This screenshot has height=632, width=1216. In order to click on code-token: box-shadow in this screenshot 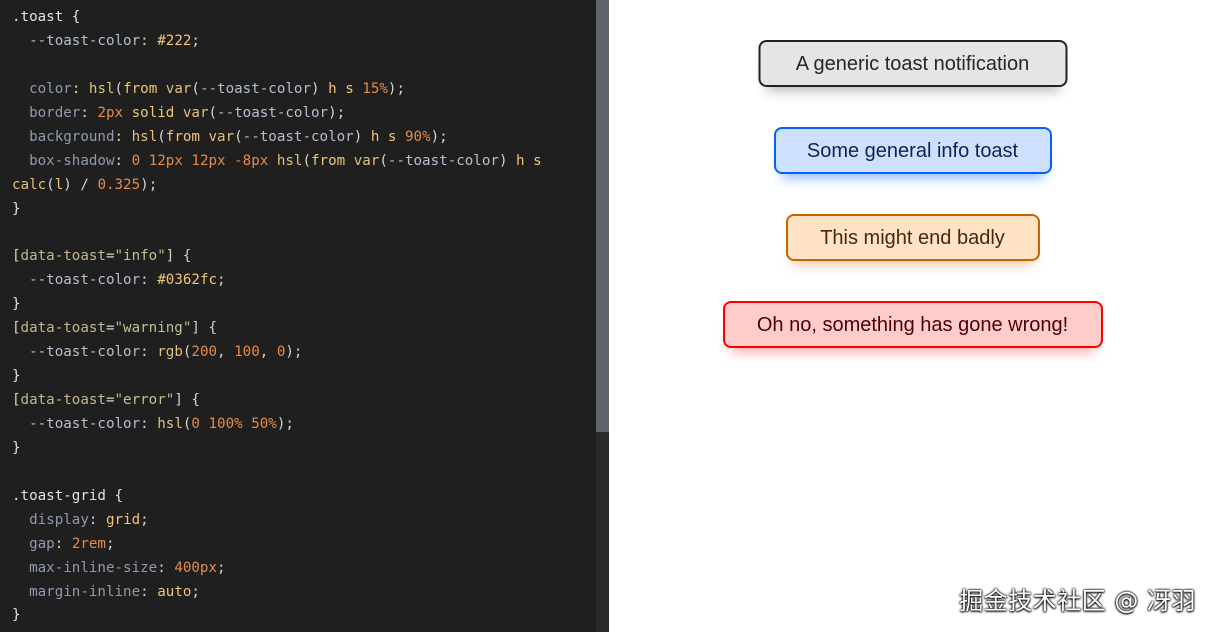, I will do `click(72, 160)`.